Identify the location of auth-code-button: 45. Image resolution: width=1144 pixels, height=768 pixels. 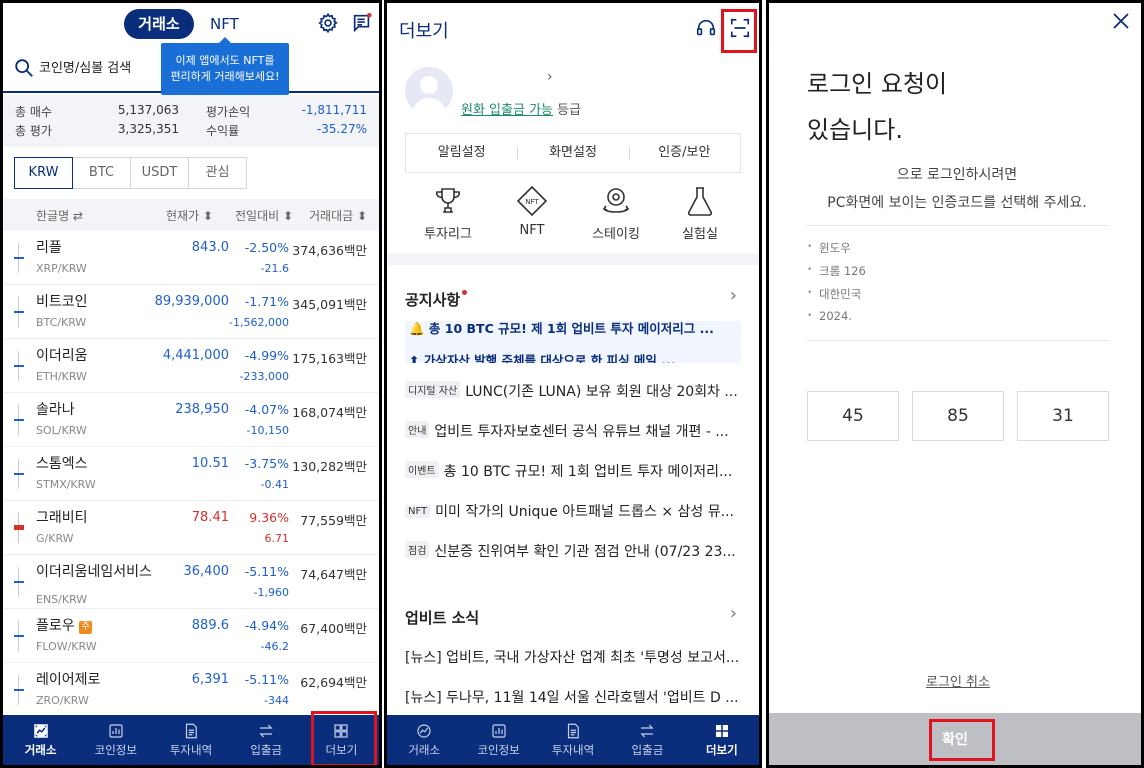
(853, 416).